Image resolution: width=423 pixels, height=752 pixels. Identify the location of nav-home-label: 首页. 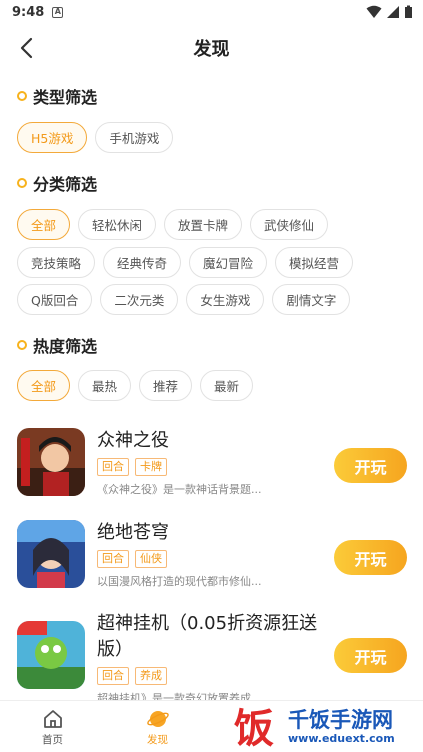
(52, 739).